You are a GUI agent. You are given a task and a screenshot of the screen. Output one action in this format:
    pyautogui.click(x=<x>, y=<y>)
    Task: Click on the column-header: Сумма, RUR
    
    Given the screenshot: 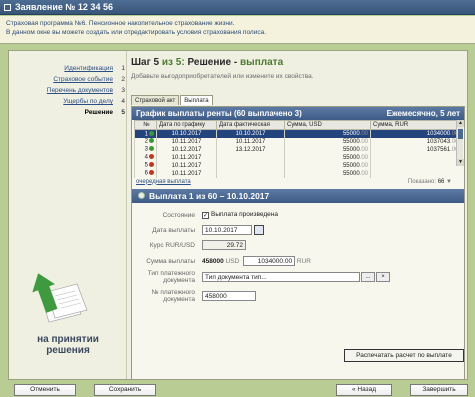 What is the action you would take?
    pyautogui.click(x=415, y=125)
    